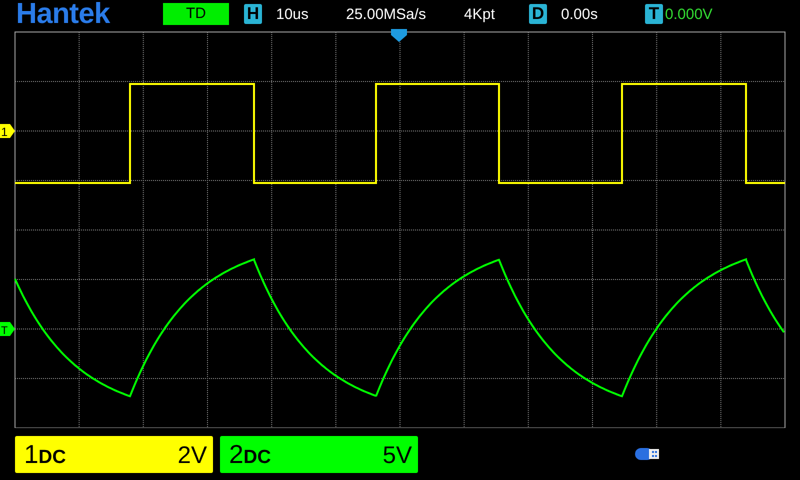  What do you see at coordinates (253, 14) in the screenshot?
I see `horizontal-badge: H` at bounding box center [253, 14].